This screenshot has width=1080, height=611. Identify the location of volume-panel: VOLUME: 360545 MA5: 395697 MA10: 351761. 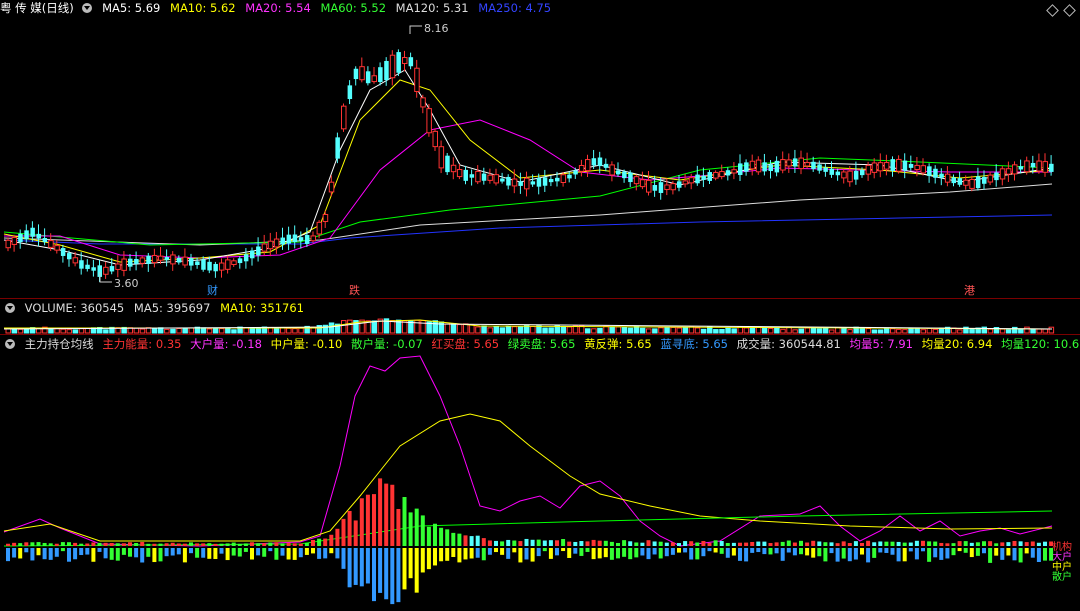
(540, 317).